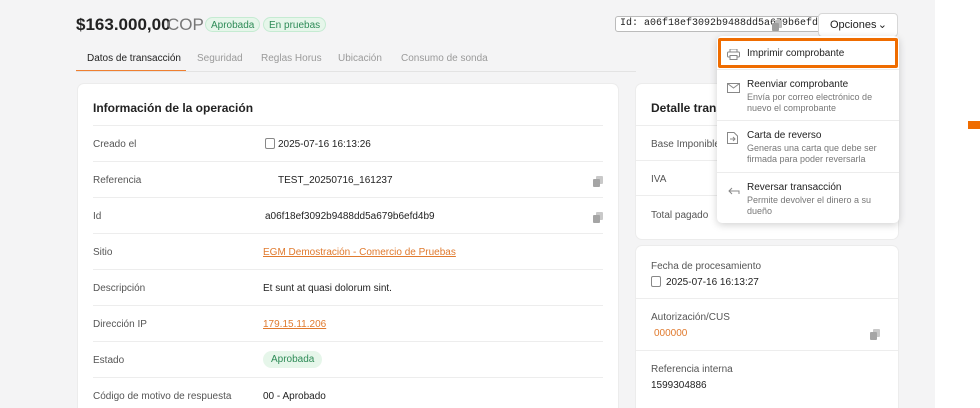 This screenshot has height=408, width=980. What do you see at coordinates (220, 58) in the screenshot?
I see `tab-seguridad: Seguridad` at bounding box center [220, 58].